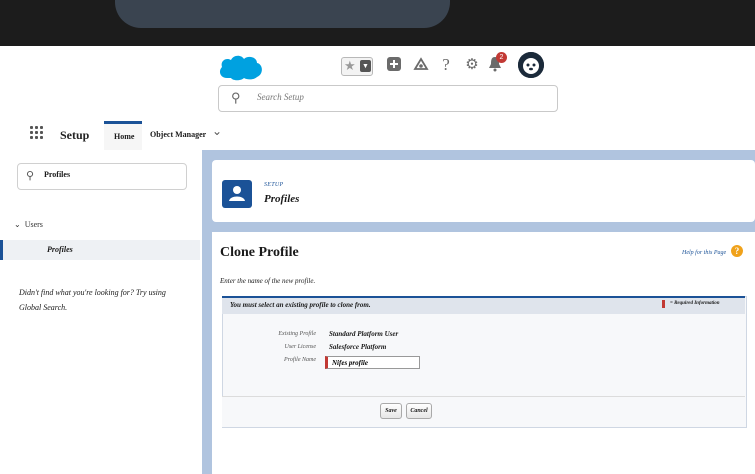 This screenshot has height=474, width=755. I want to click on required-info-text: = Required Information, so click(695, 303).